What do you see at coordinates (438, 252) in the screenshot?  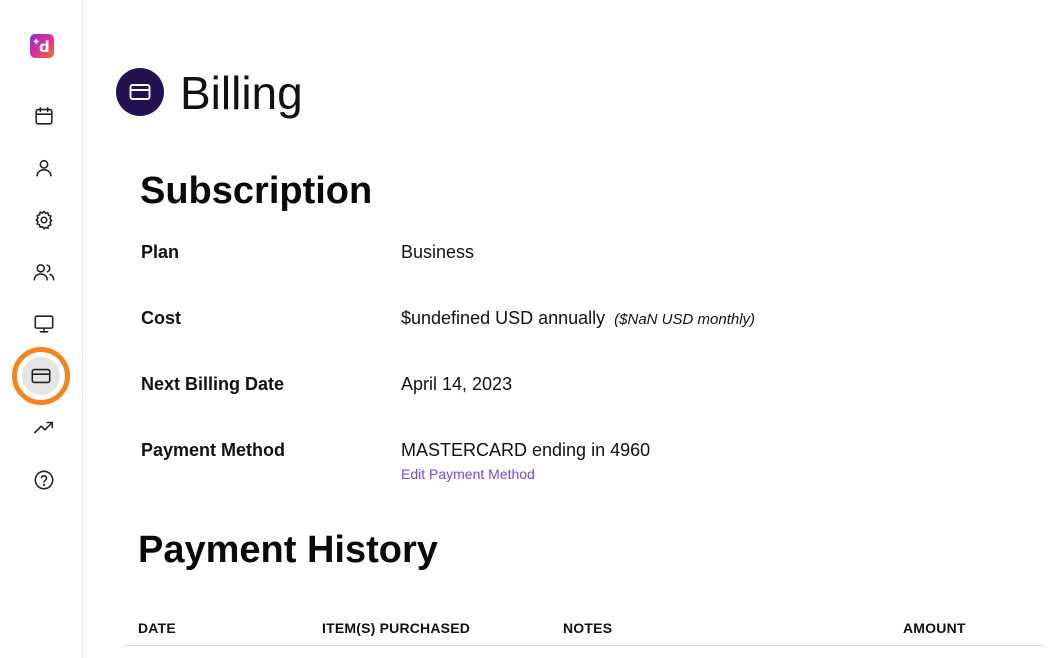 I see `plan-value: Business` at bounding box center [438, 252].